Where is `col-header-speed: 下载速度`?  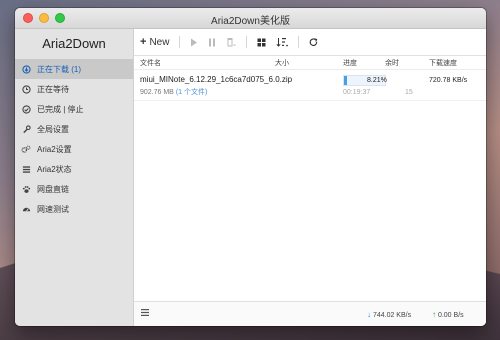
col-header-speed: 下载速度 is located at coordinates (443, 63).